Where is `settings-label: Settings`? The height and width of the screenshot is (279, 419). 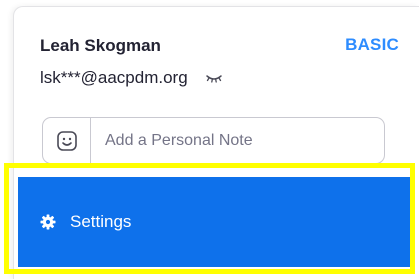
settings-label: Settings is located at coordinates (101, 221).